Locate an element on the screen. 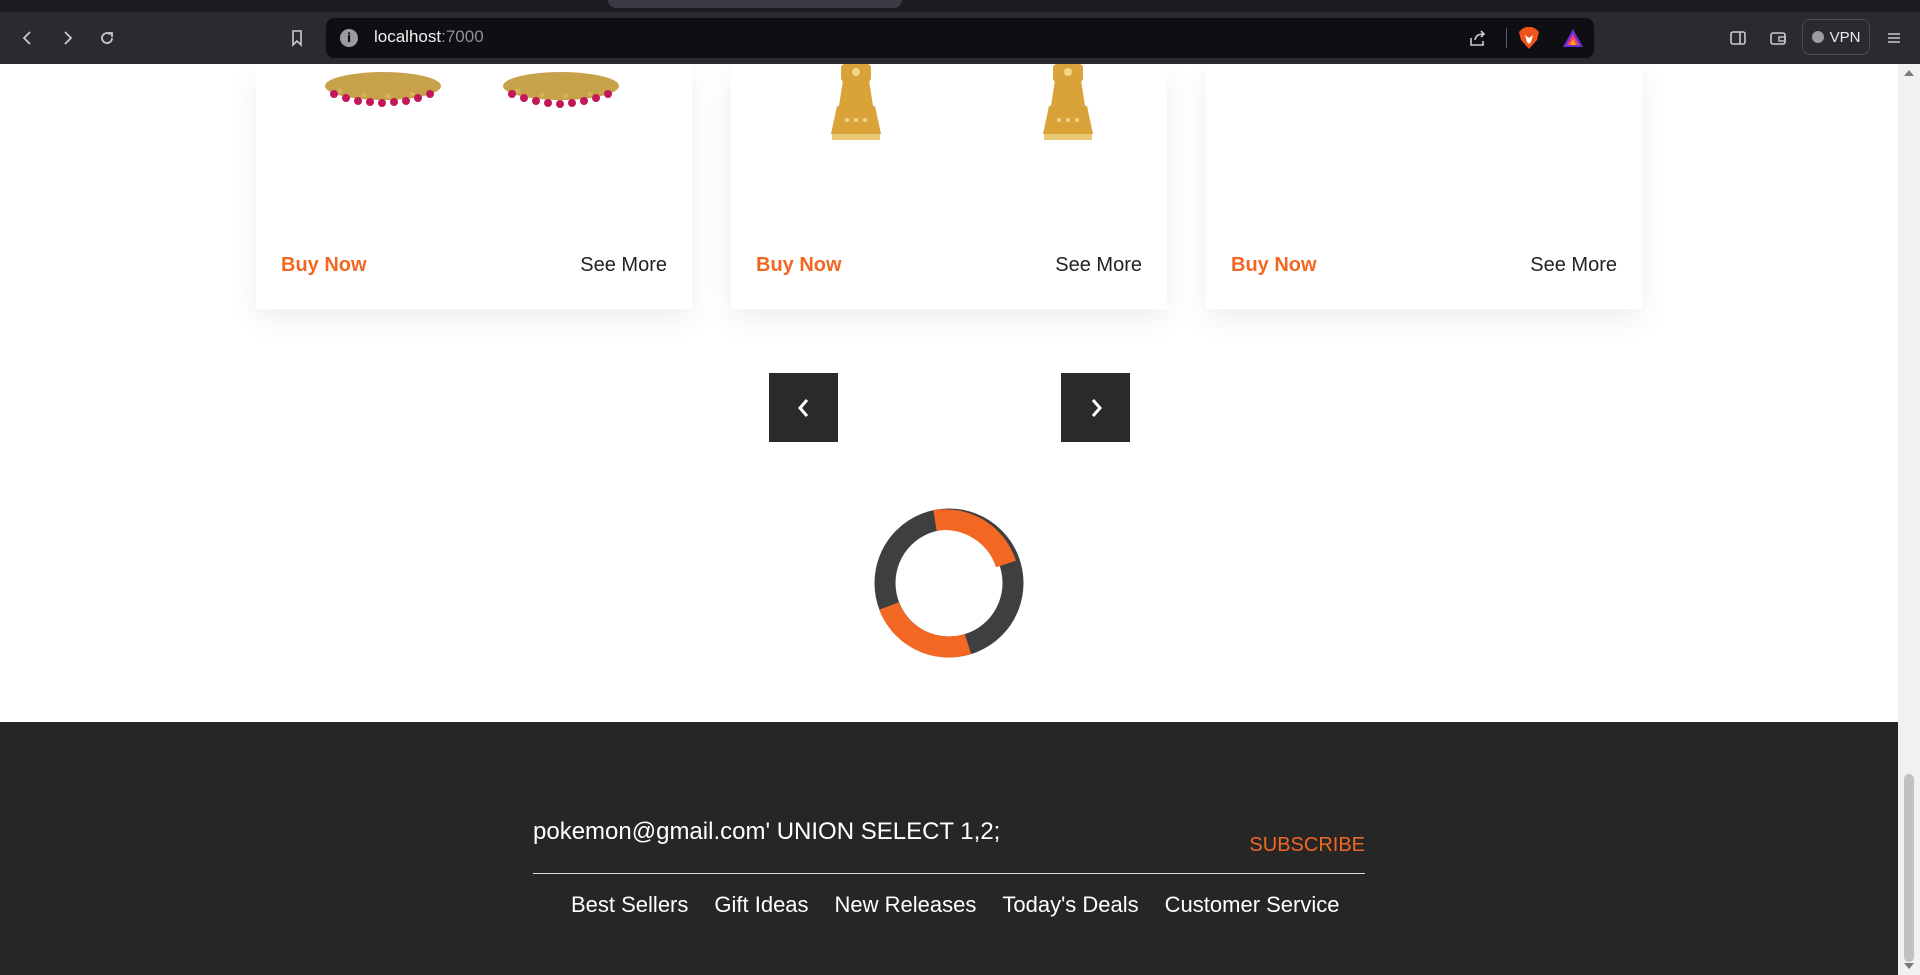 This screenshot has width=1920, height=975. loading-spinner is located at coordinates (949, 583).